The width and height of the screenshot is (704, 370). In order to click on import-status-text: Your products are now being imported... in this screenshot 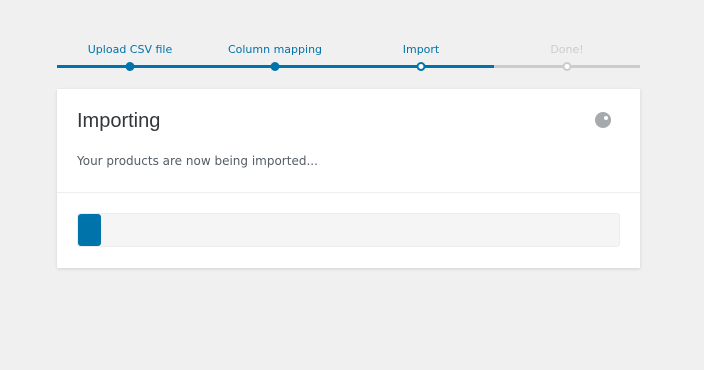, I will do `click(197, 161)`.